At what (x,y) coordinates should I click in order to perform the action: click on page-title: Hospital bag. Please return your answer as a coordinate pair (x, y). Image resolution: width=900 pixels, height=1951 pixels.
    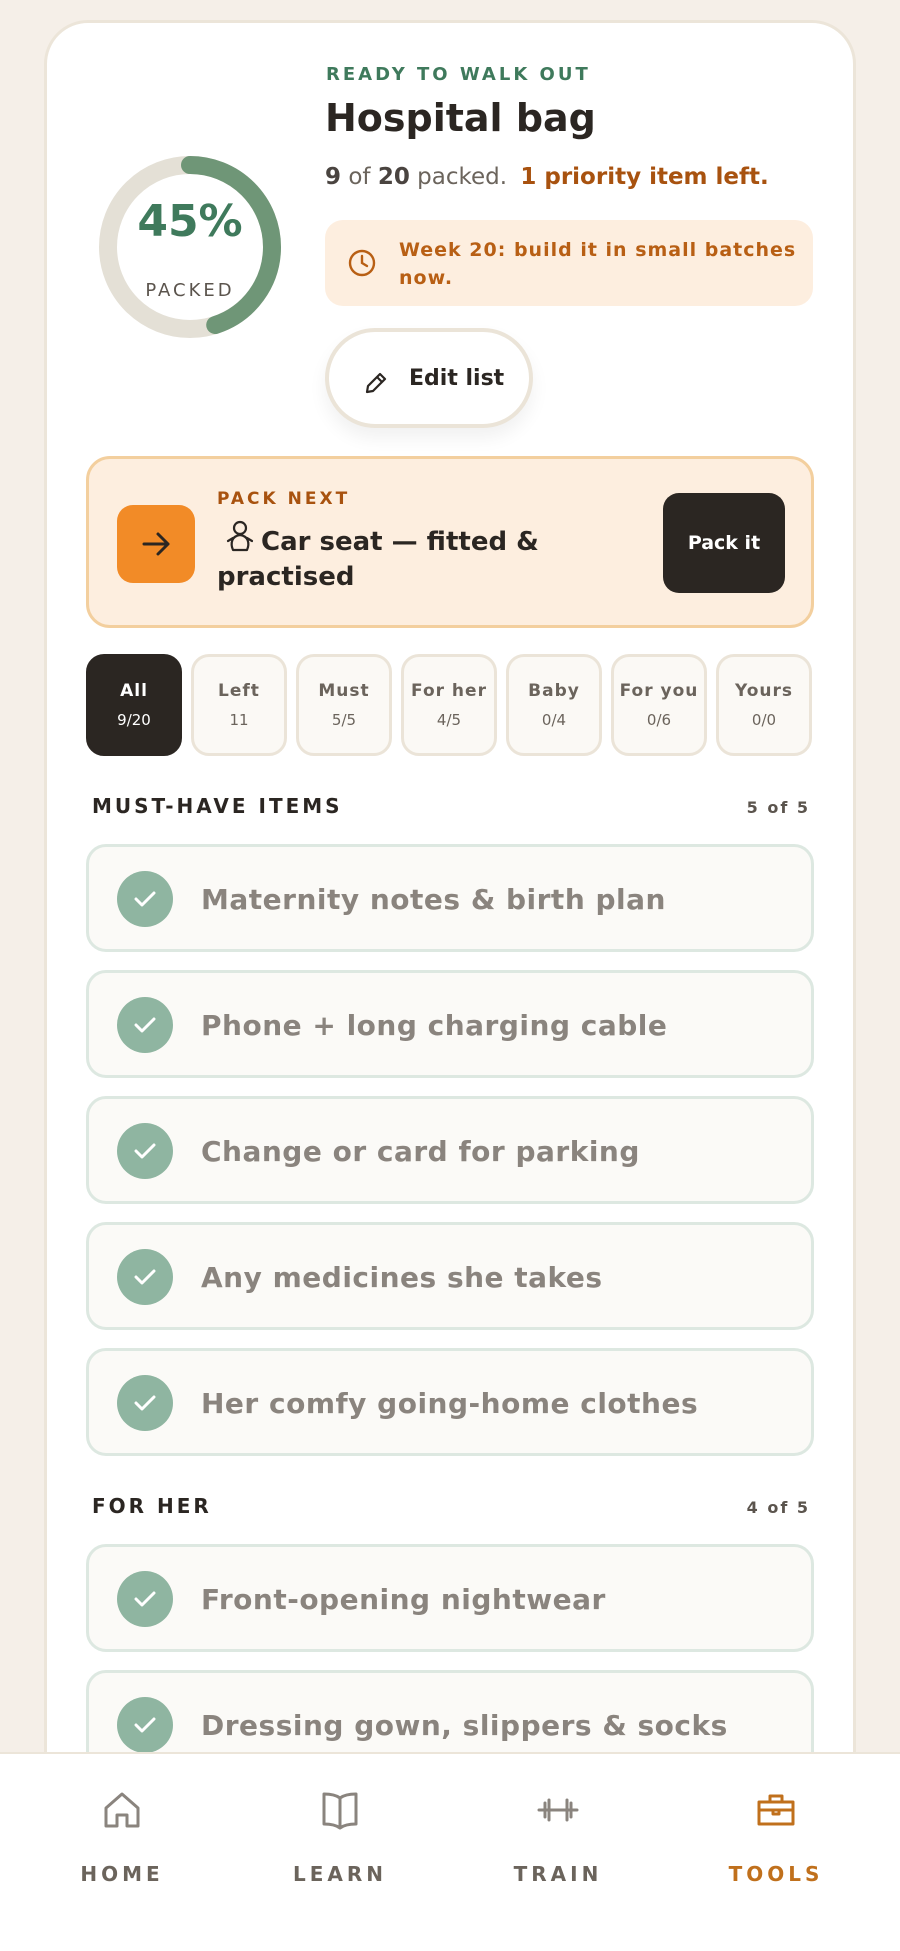
    Looking at the image, I should click on (460, 118).